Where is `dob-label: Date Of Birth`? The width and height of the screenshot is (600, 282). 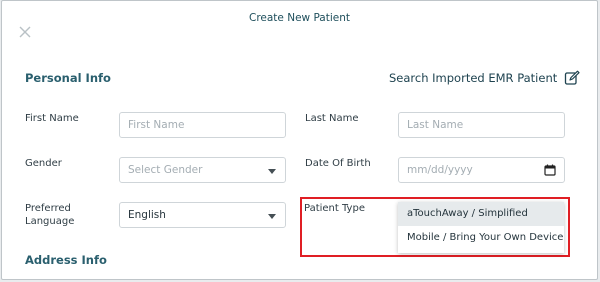 dob-label: Date Of Birth is located at coordinates (338, 163).